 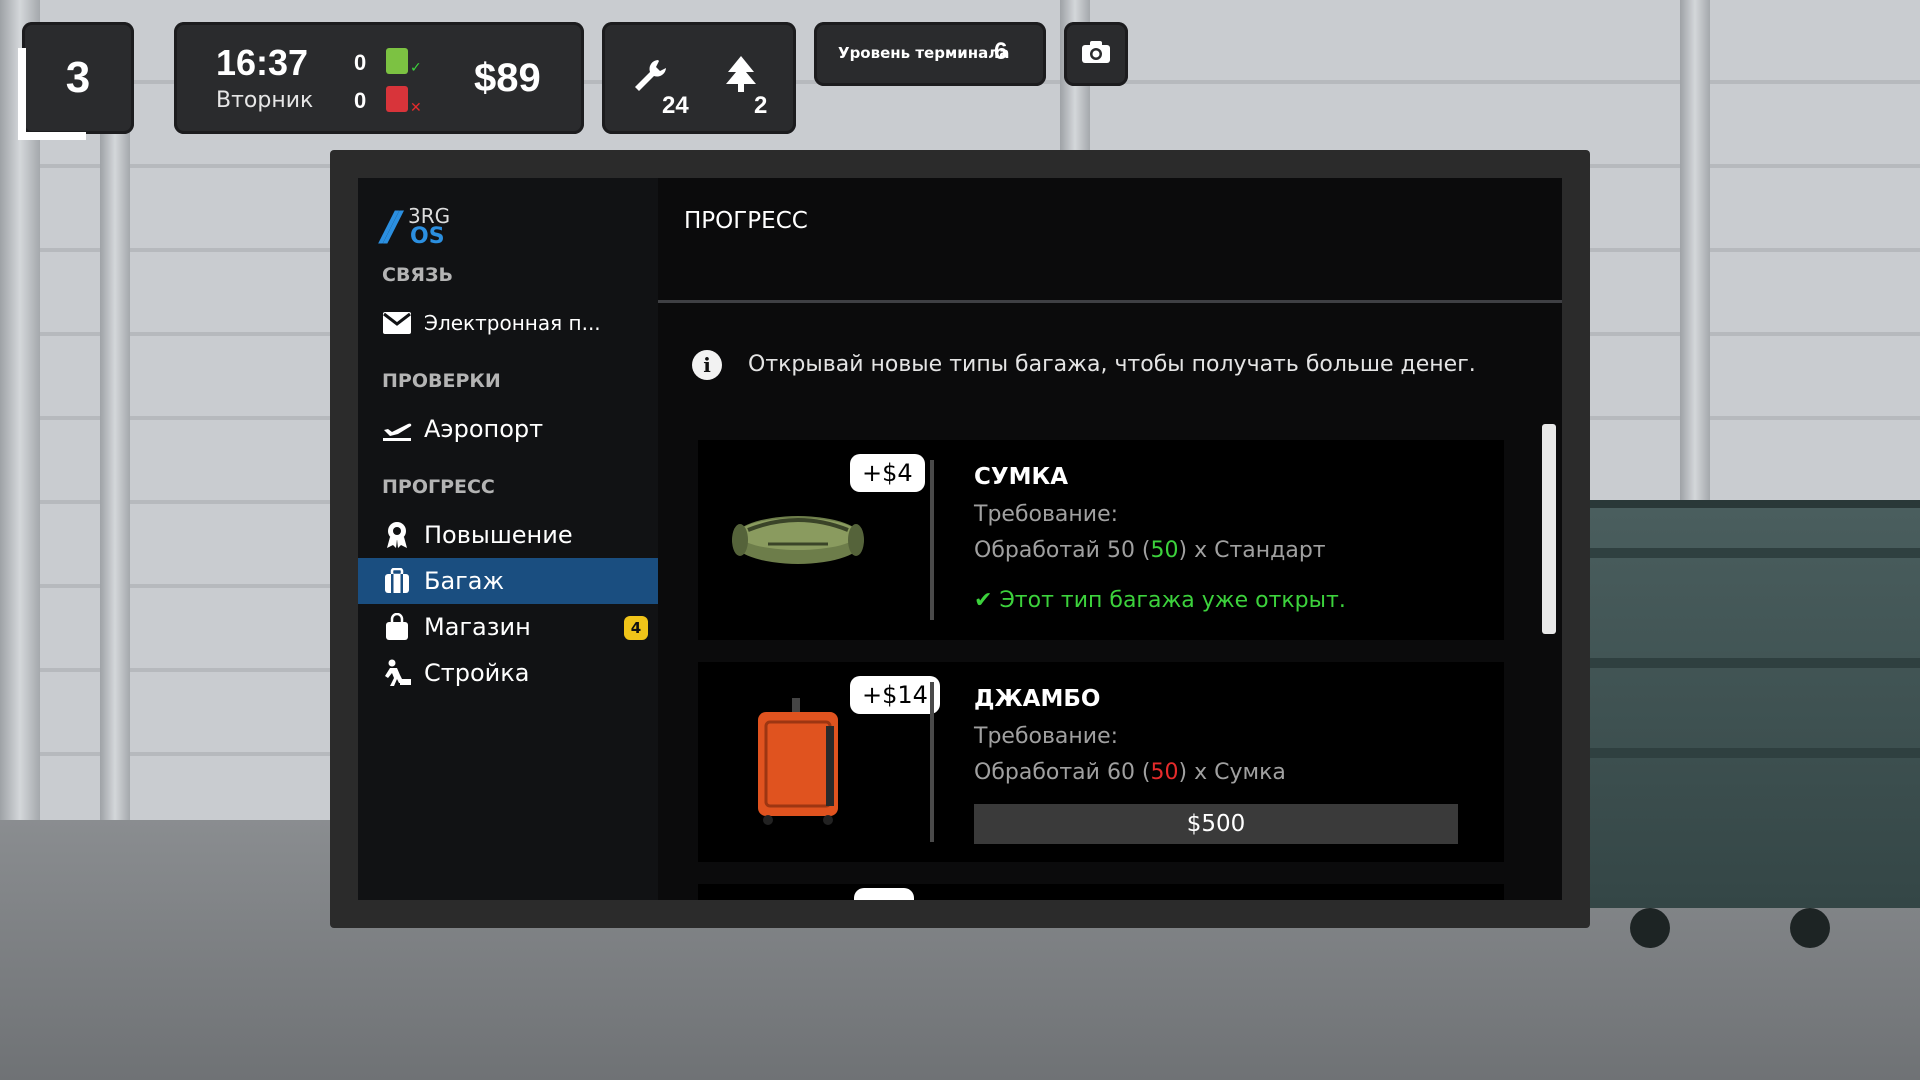 What do you see at coordinates (416, 68) in the screenshot?
I see `check-icon: ✓` at bounding box center [416, 68].